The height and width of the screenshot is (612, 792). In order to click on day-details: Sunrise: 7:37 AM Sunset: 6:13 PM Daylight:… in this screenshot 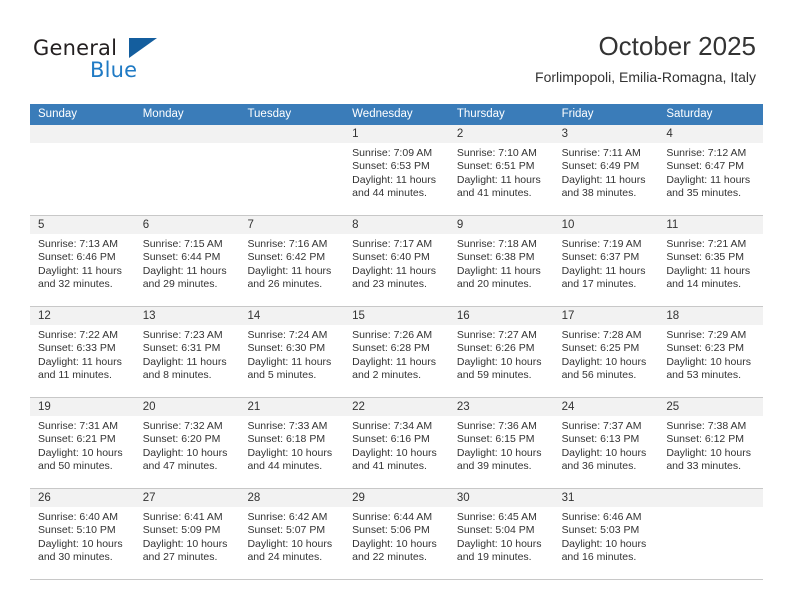, I will do `click(606, 445)`.